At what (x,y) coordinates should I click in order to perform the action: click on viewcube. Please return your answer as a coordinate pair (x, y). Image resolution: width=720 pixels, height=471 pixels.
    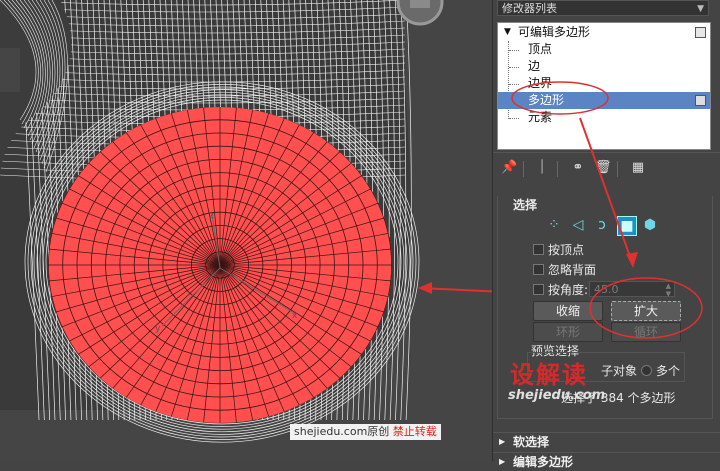
    Looking at the image, I should click on (420, 13).